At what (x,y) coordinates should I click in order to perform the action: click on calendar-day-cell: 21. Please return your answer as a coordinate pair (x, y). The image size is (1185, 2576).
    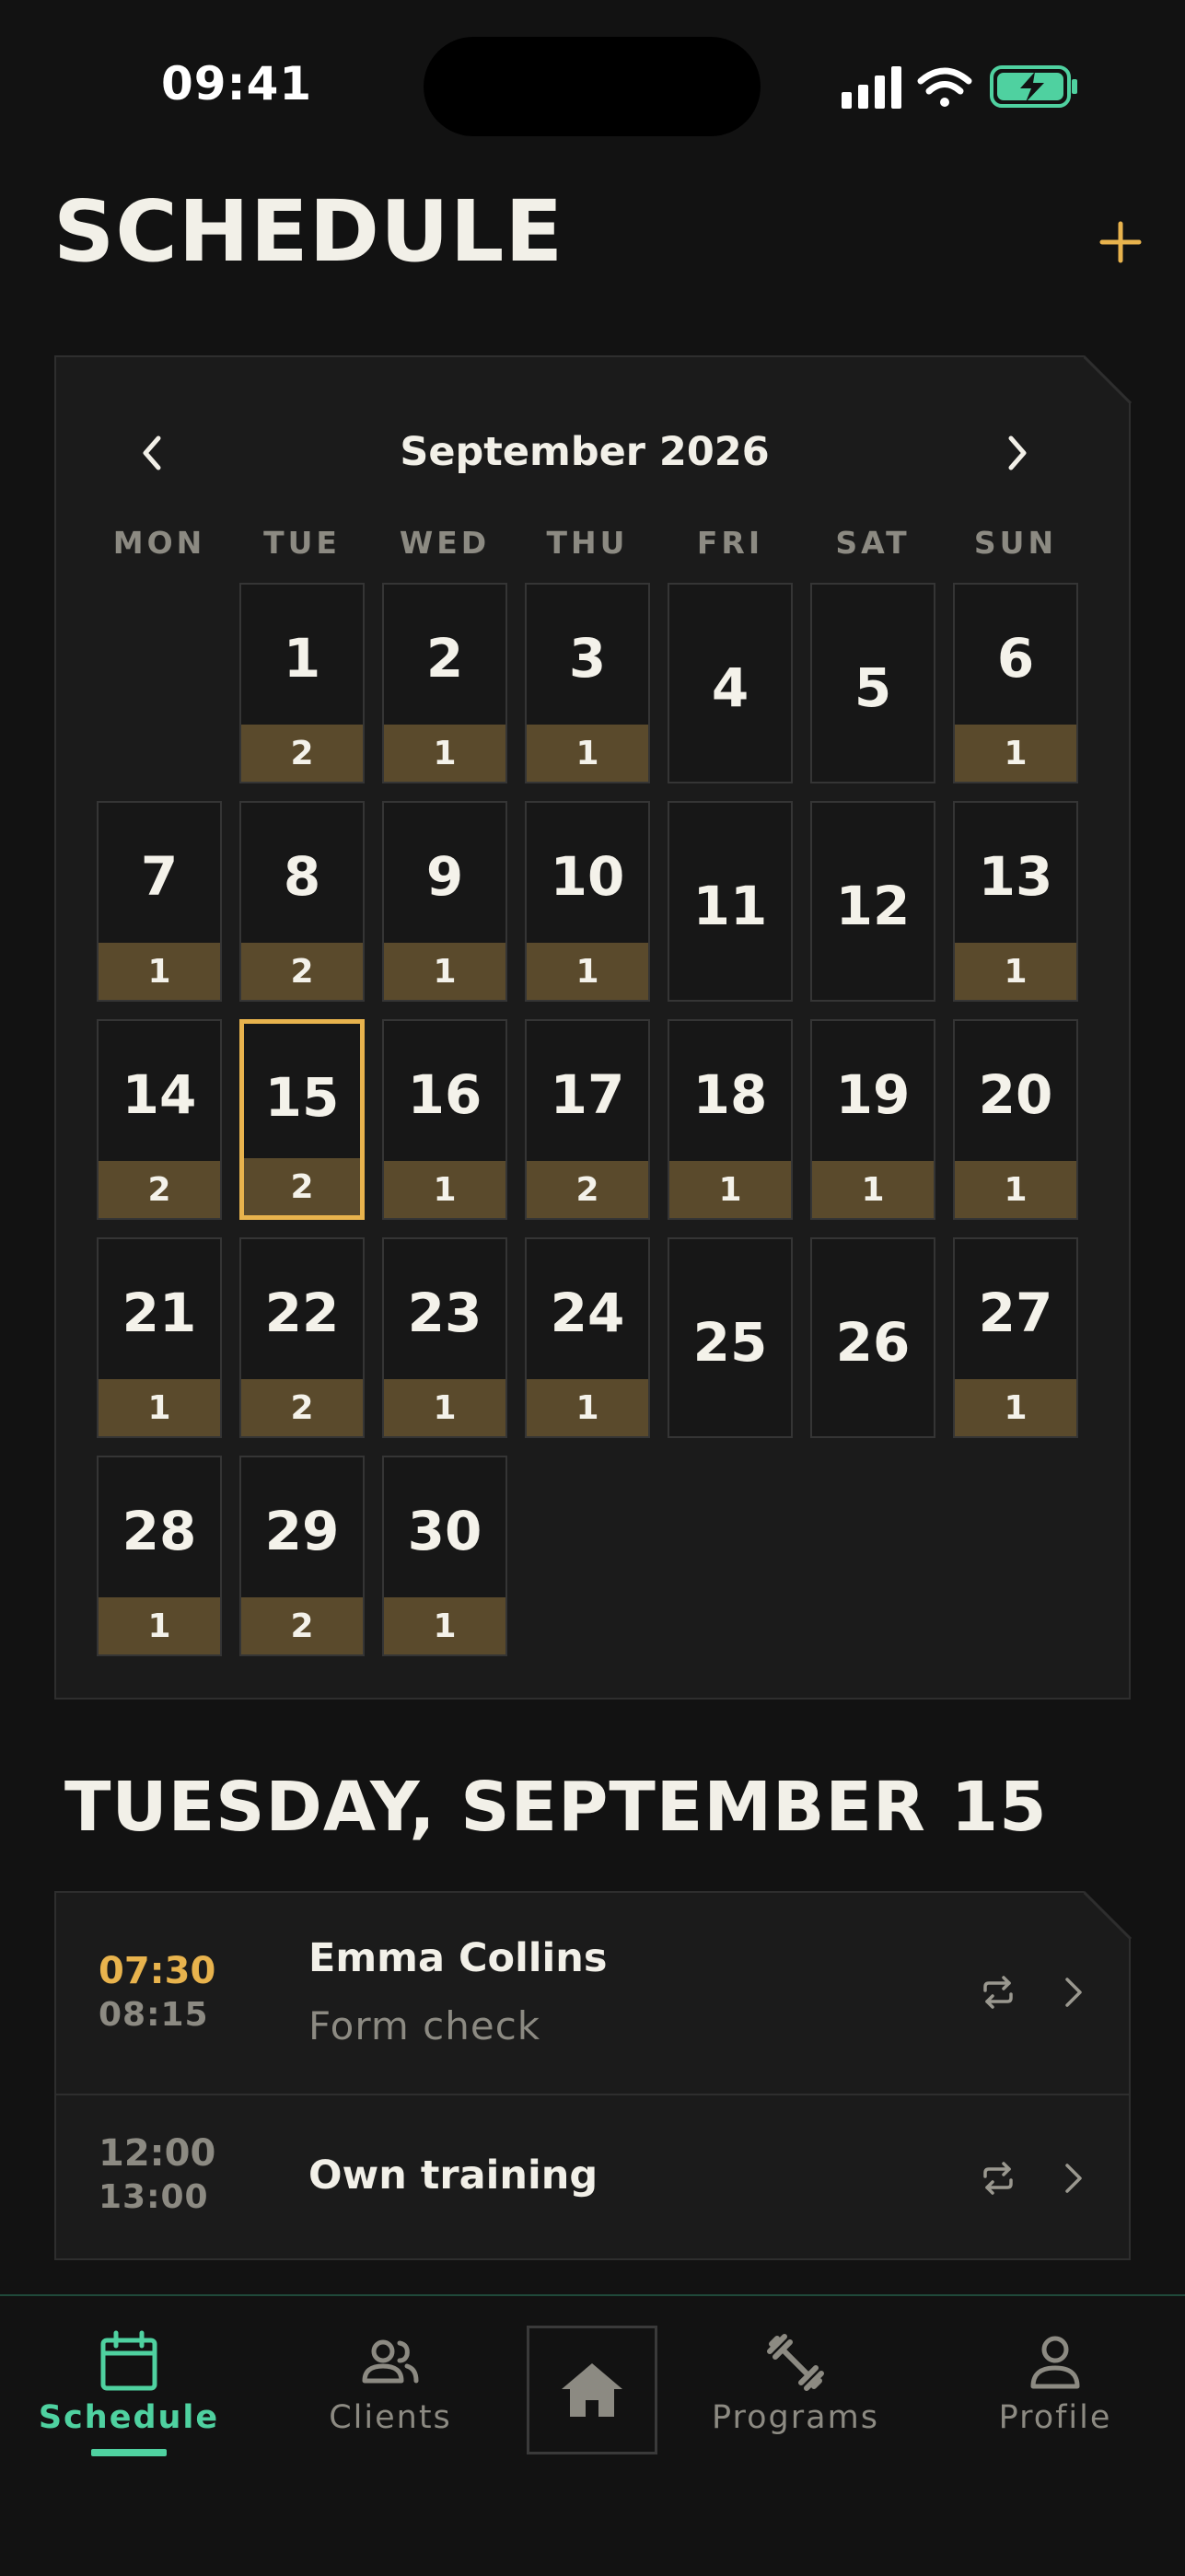
    Looking at the image, I should click on (444, 683).